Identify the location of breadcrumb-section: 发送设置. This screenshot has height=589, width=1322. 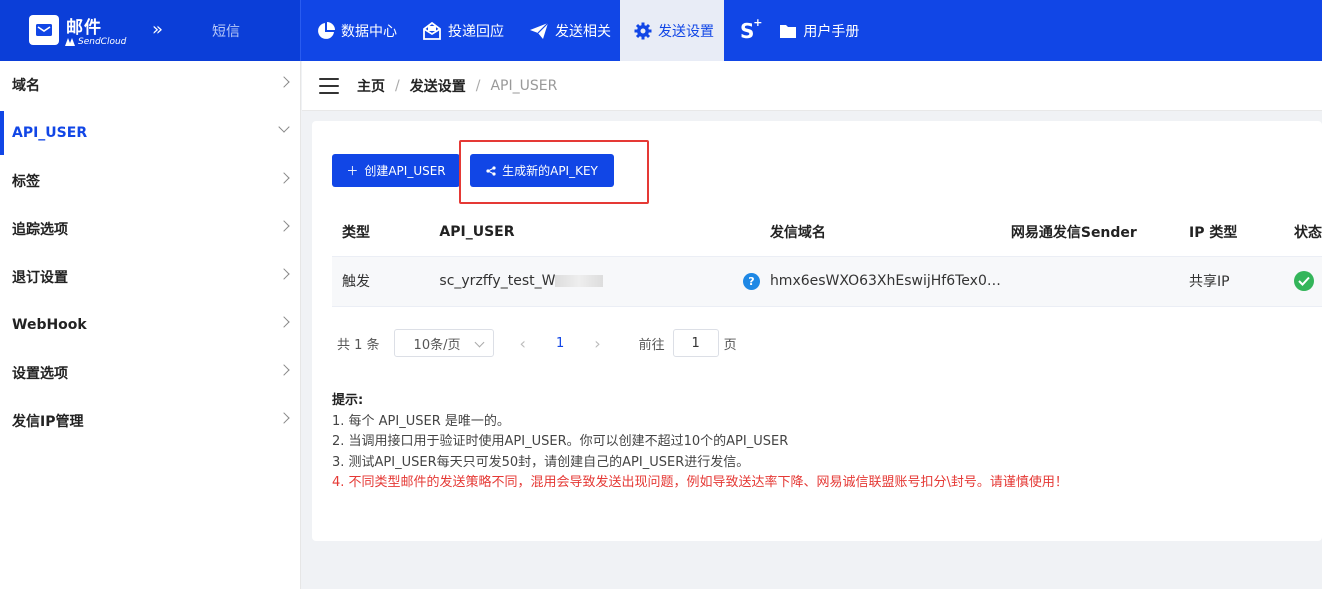
(438, 86).